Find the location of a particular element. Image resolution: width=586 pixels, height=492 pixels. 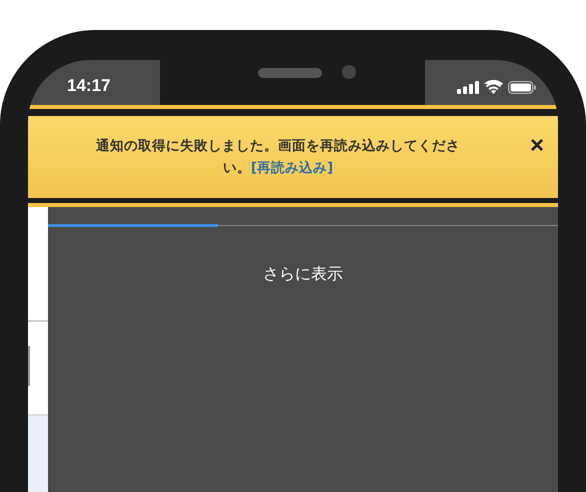

signal-icon is located at coordinates (468, 87).